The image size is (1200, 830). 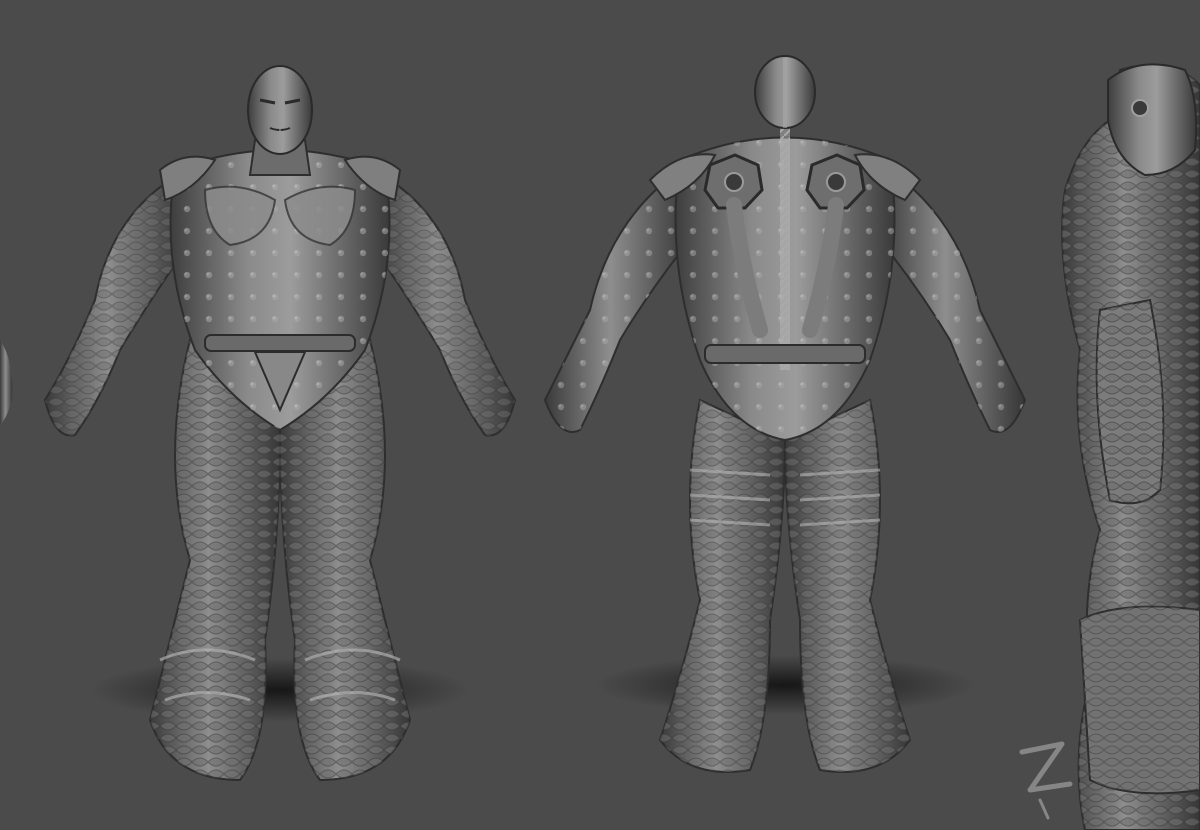 What do you see at coordinates (785, 685) in the screenshot?
I see `back-ground-shadow` at bounding box center [785, 685].